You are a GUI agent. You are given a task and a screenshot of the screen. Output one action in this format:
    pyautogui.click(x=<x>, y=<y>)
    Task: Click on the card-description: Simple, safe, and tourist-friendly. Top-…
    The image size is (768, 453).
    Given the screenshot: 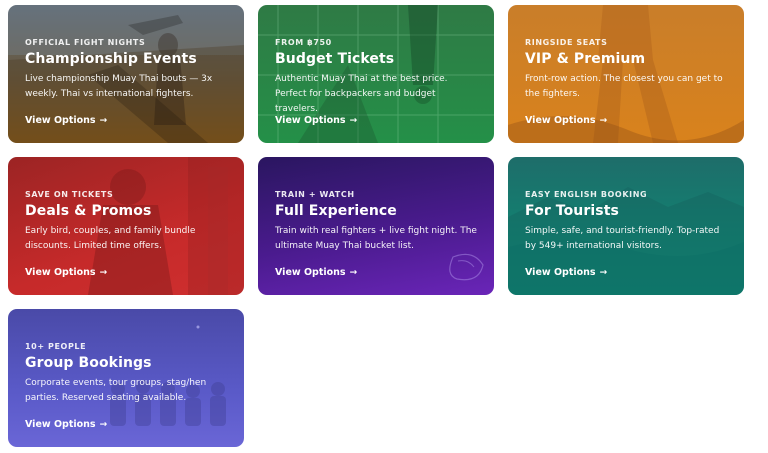 What is the action you would take?
    pyautogui.click(x=622, y=238)
    